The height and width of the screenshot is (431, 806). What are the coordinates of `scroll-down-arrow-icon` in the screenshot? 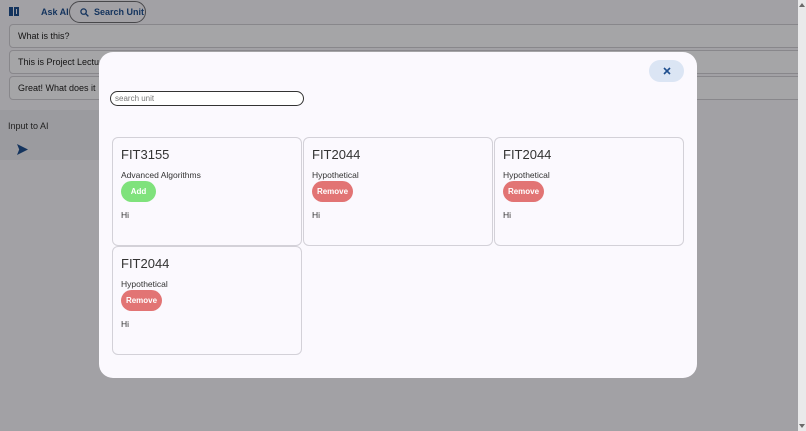 It's located at (802, 426).